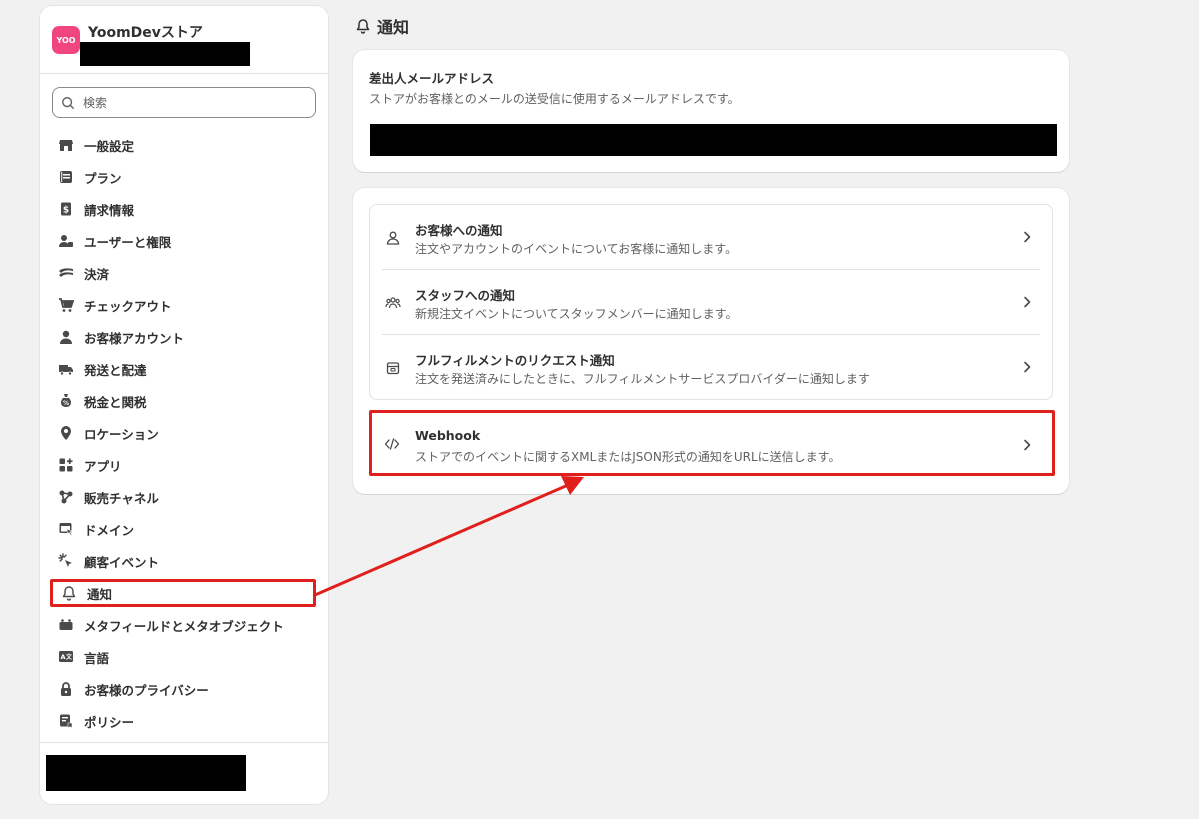 The image size is (1199, 819). Describe the element at coordinates (100, 594) in the screenshot. I see `nav-item-label: 通知` at that location.